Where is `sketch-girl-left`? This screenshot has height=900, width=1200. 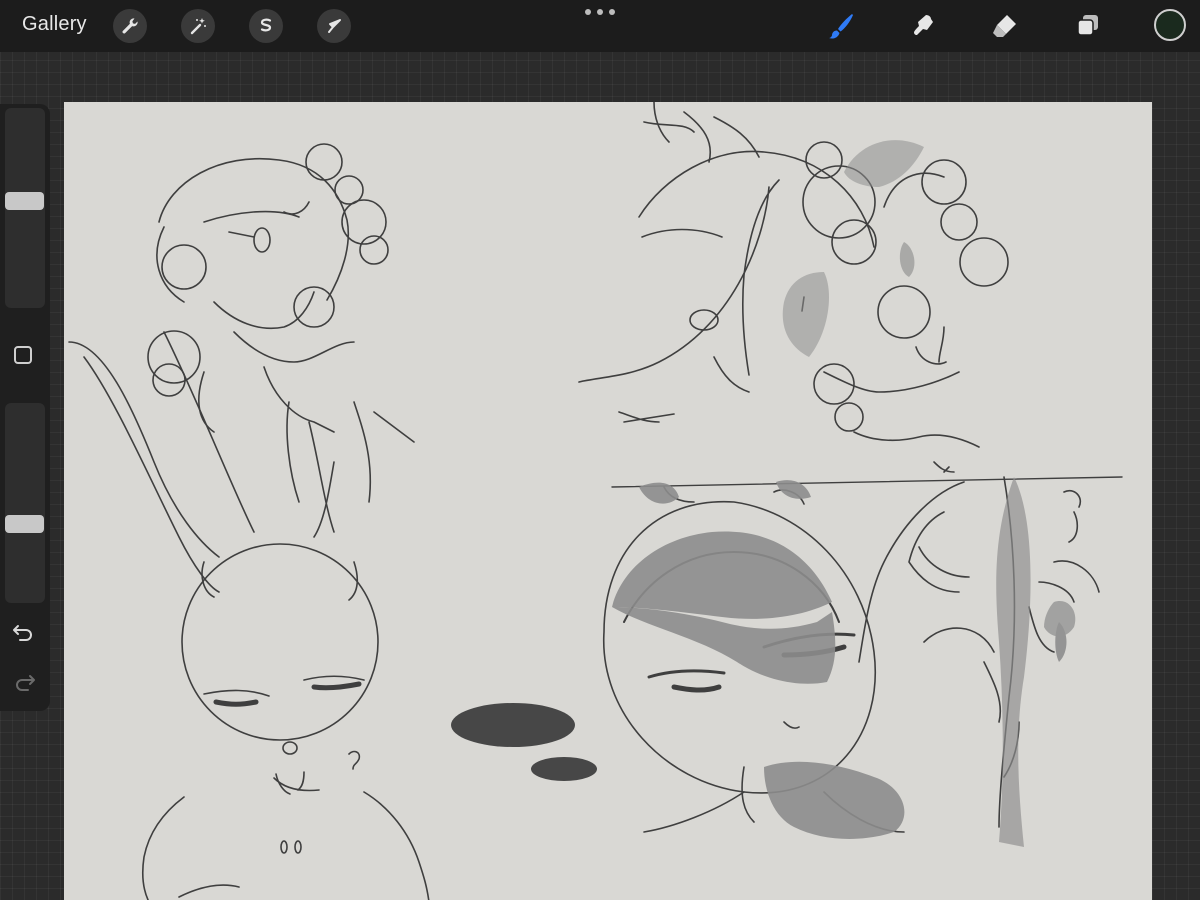 sketch-girl-left is located at coordinates (281, 323).